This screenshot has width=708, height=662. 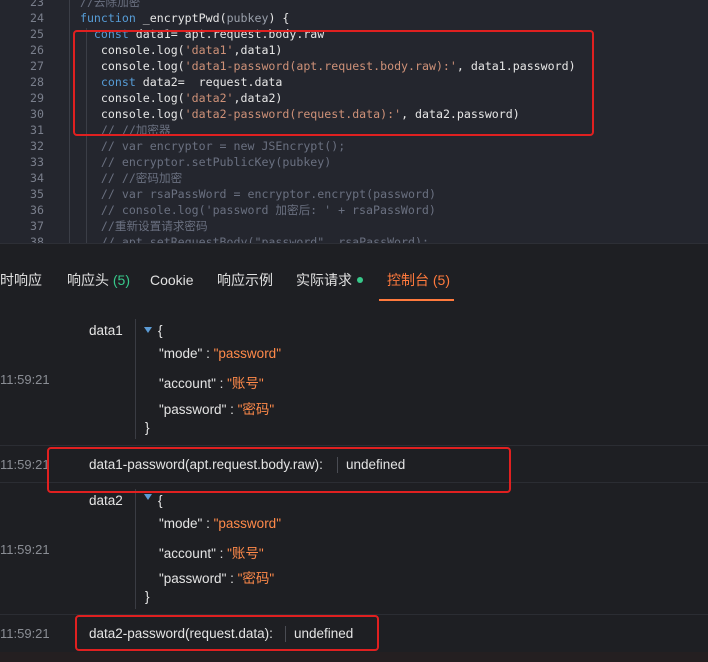 I want to click on tab-console: 控制台 (5), so click(x=418, y=273).